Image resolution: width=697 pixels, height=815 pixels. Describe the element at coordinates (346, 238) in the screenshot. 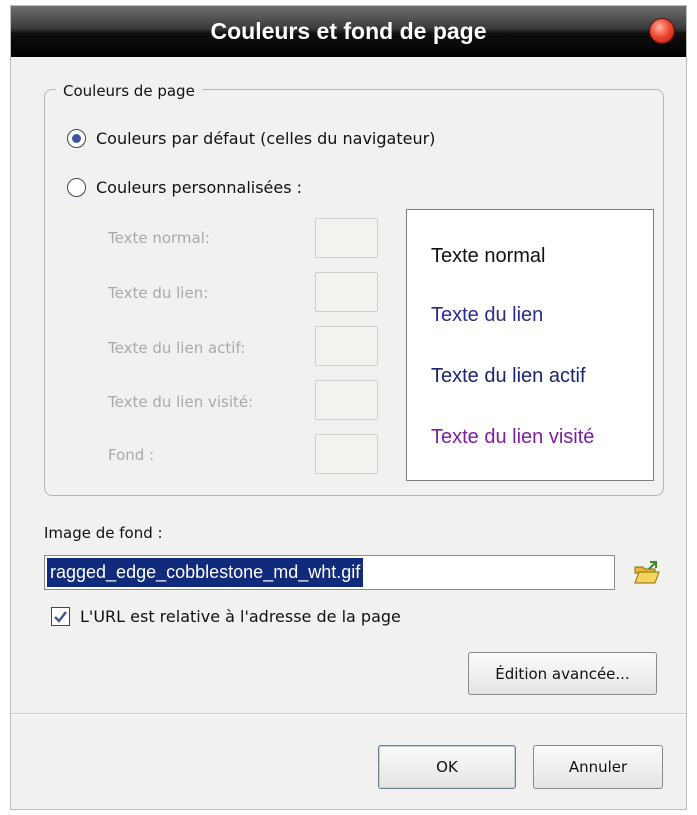

I see `color-swatch-normal-text` at that location.